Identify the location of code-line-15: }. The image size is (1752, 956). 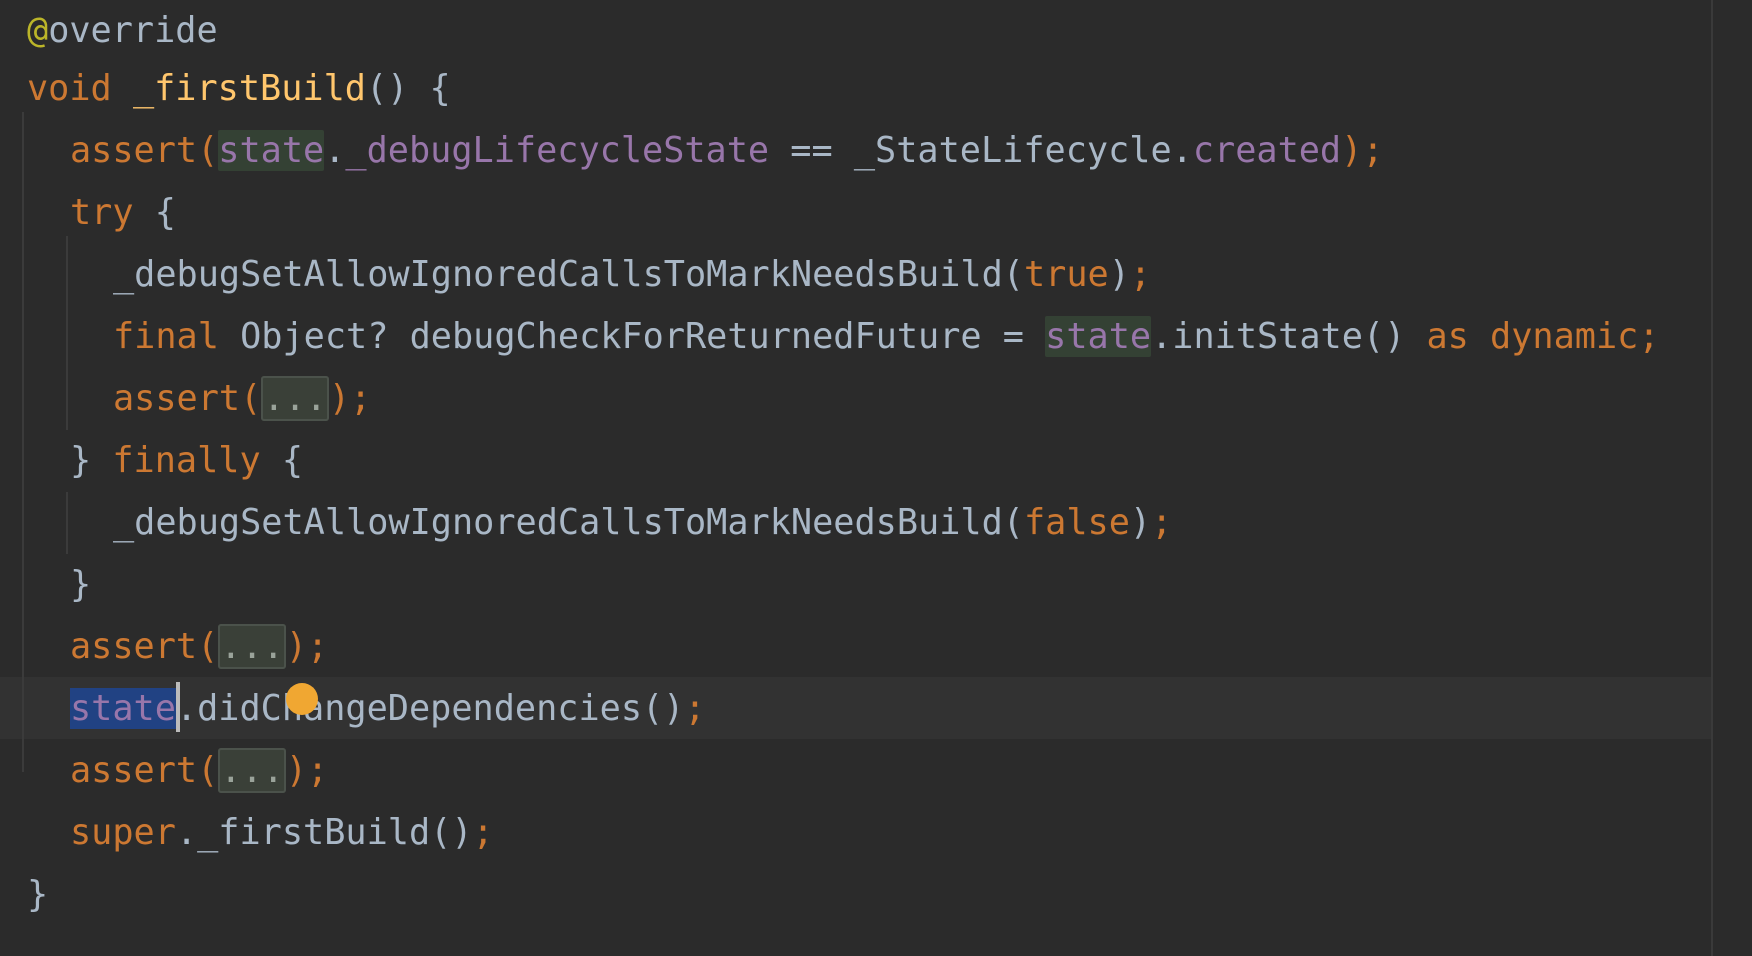
(37, 895).